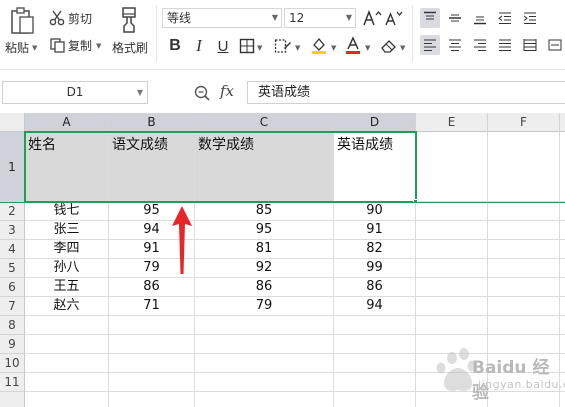 The image size is (565, 407). Describe the element at coordinates (222, 18) in the screenshot. I see `font-name-select: 等线 ▼` at that location.